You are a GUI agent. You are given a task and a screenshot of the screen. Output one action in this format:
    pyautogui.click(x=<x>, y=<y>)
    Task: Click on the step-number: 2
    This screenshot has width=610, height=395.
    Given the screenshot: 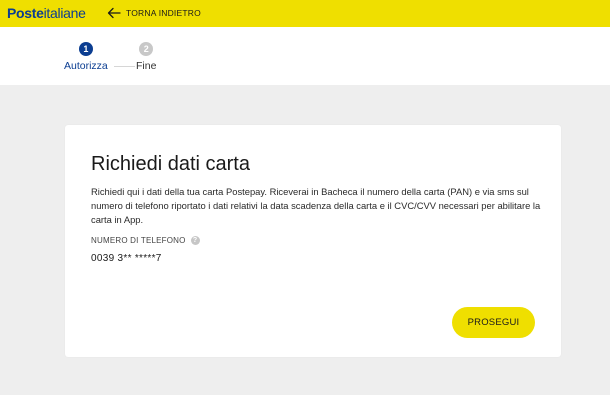 What is the action you would take?
    pyautogui.click(x=146, y=49)
    